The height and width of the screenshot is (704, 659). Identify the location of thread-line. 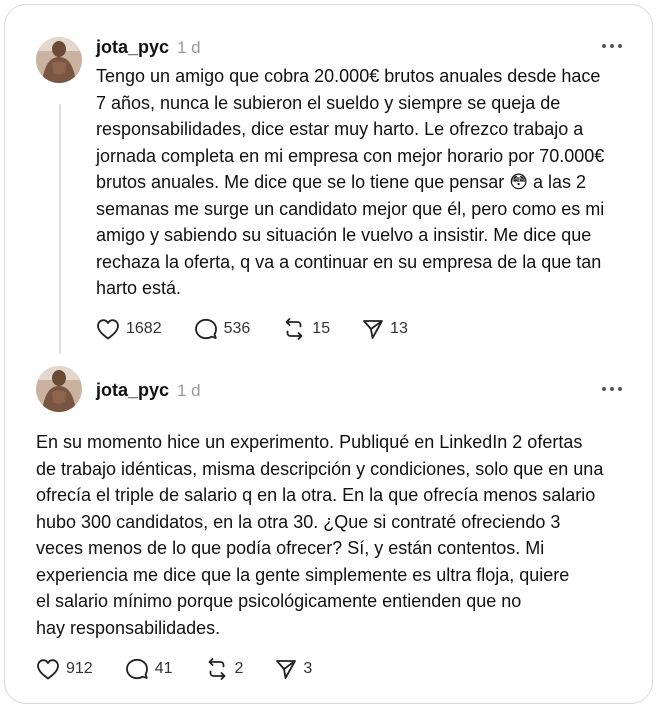
(60, 229).